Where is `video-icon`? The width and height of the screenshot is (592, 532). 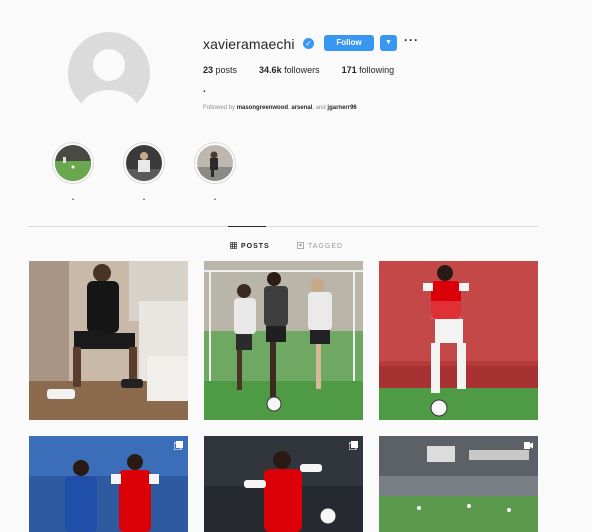 video-icon is located at coordinates (528, 445).